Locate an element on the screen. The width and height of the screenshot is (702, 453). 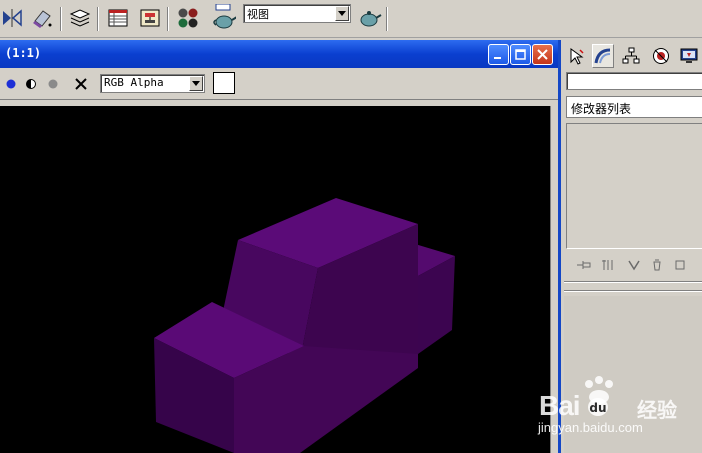
maximize-button is located at coordinates (520, 54).